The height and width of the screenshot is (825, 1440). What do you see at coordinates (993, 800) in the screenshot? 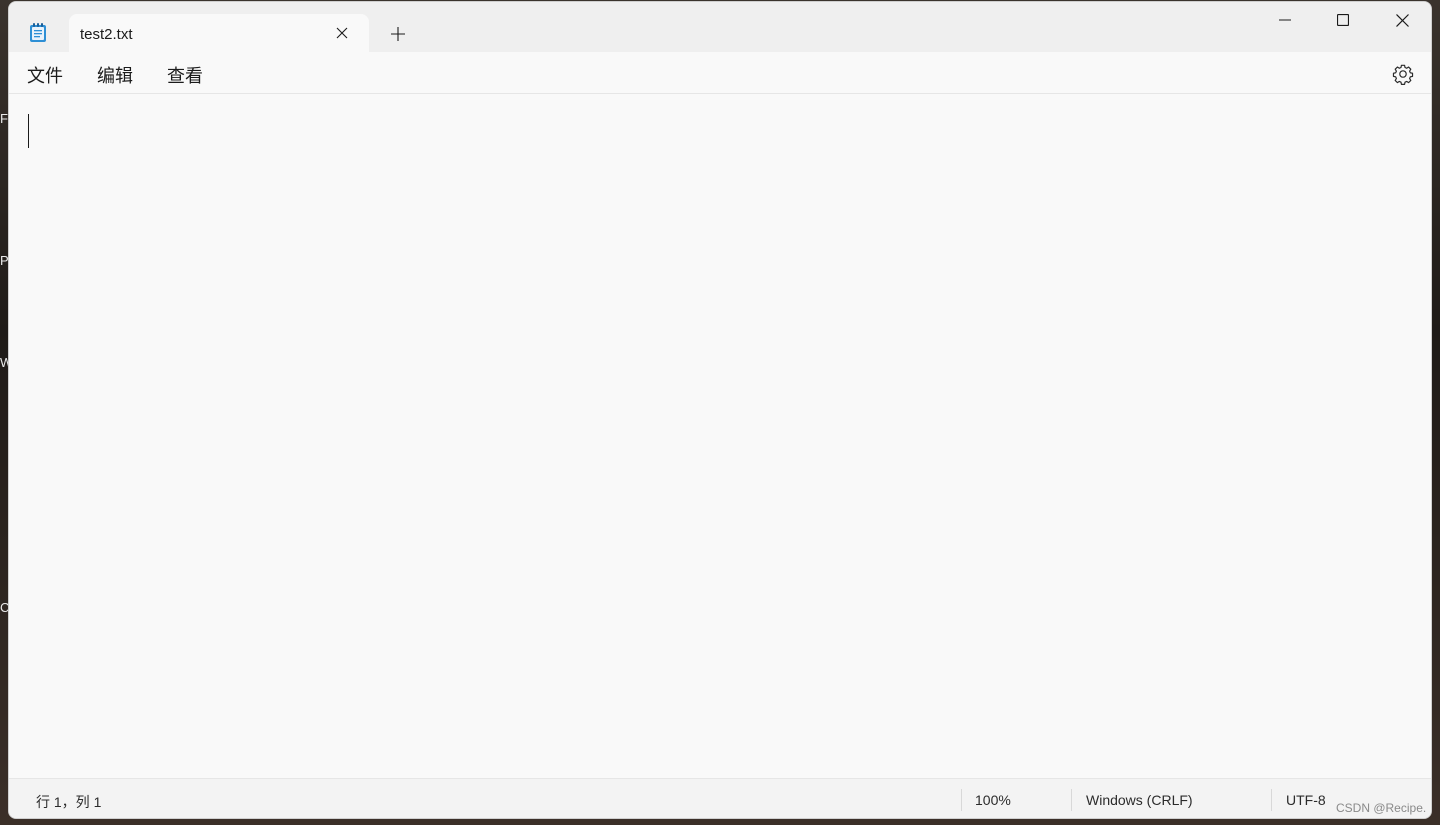
I see `zoom-level: 100%` at bounding box center [993, 800].